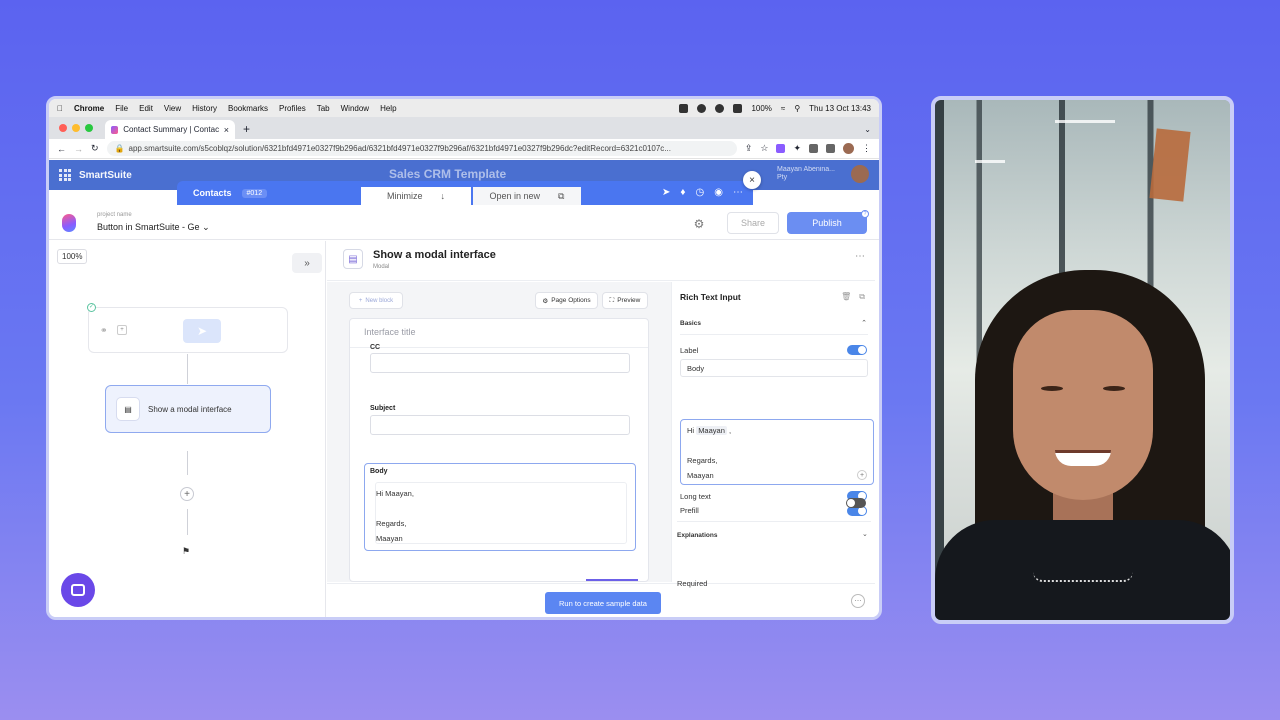  I want to click on trigger-step-card: ⚭ + ➤, so click(188, 330).